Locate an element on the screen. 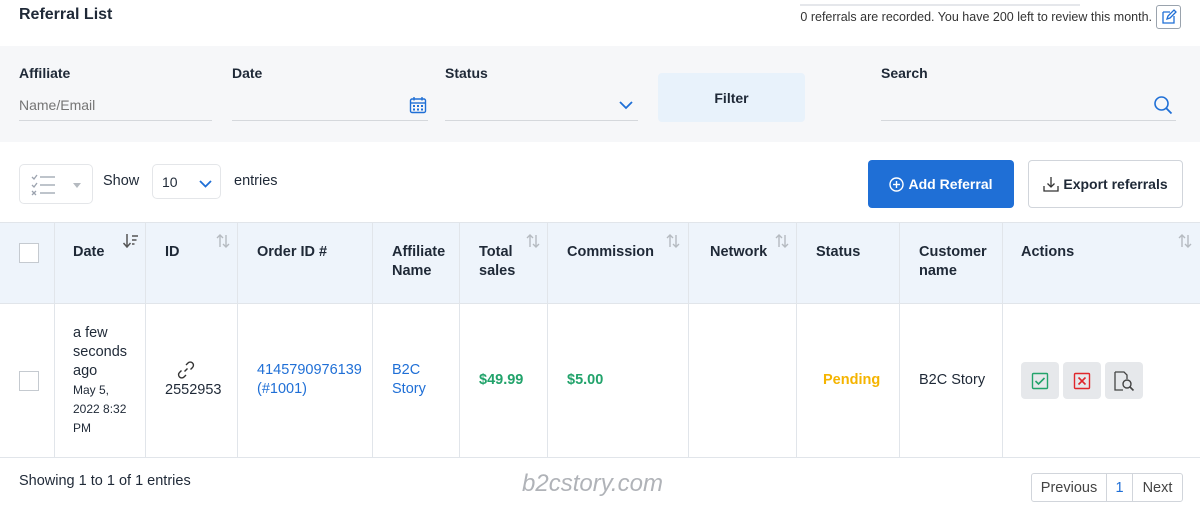 This screenshot has height=507, width=1200. status-badge: Pending is located at coordinates (852, 380).